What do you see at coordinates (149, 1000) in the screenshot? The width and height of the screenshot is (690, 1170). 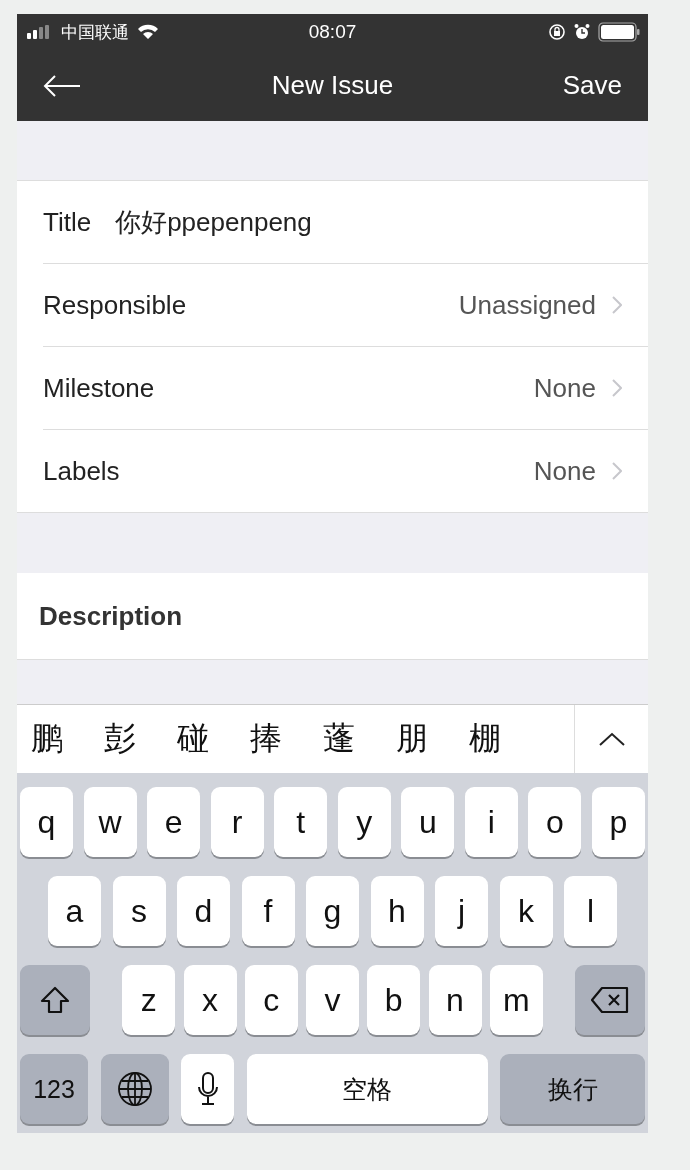 I see `key: z` at bounding box center [149, 1000].